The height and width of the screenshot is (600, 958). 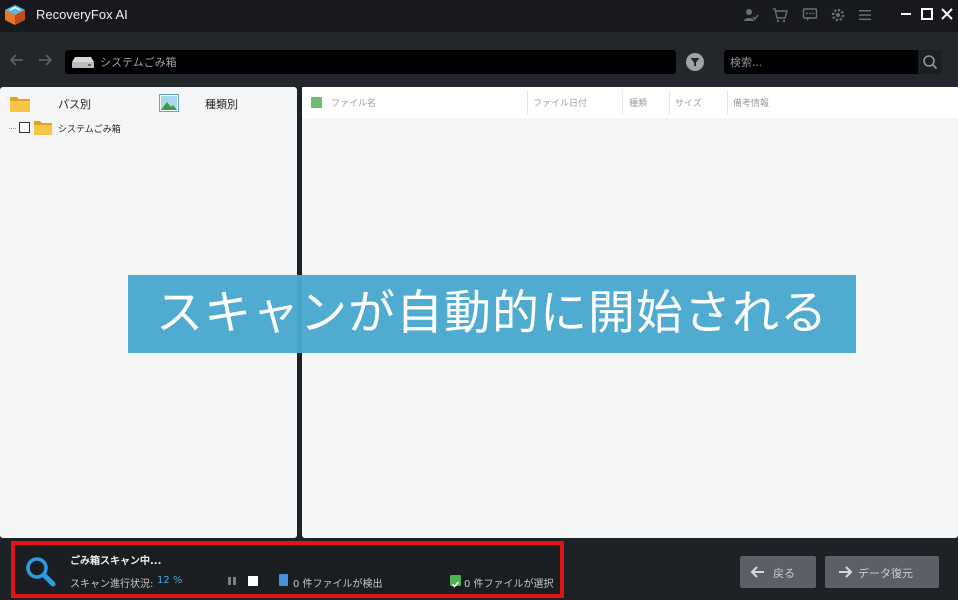 I want to click on caption-banner: スキャンが自動的に開始される, so click(x=492, y=314).